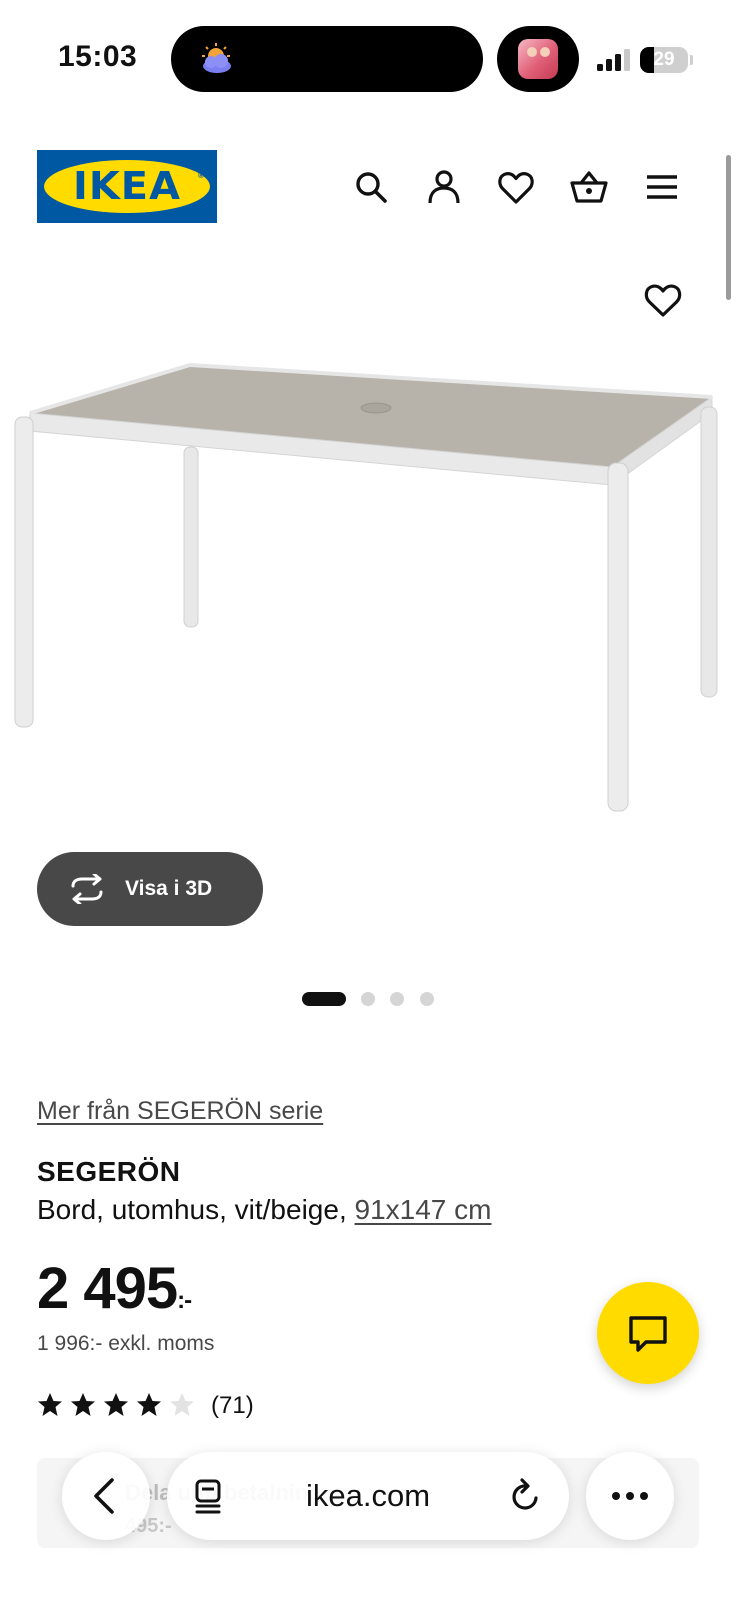  I want to click on shopping-basket-icon, so click(589, 187).